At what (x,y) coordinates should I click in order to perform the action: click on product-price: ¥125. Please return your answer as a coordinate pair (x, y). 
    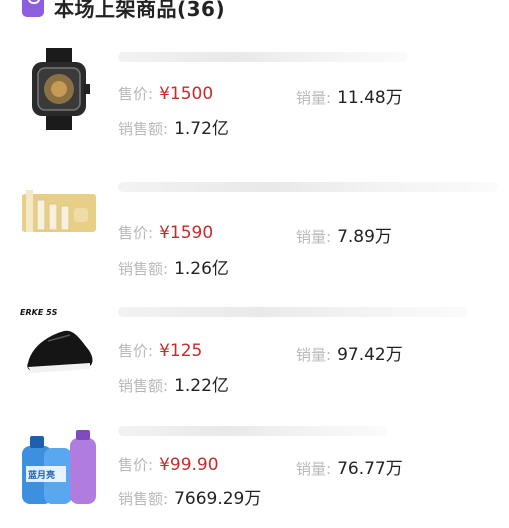
    Looking at the image, I should click on (181, 351).